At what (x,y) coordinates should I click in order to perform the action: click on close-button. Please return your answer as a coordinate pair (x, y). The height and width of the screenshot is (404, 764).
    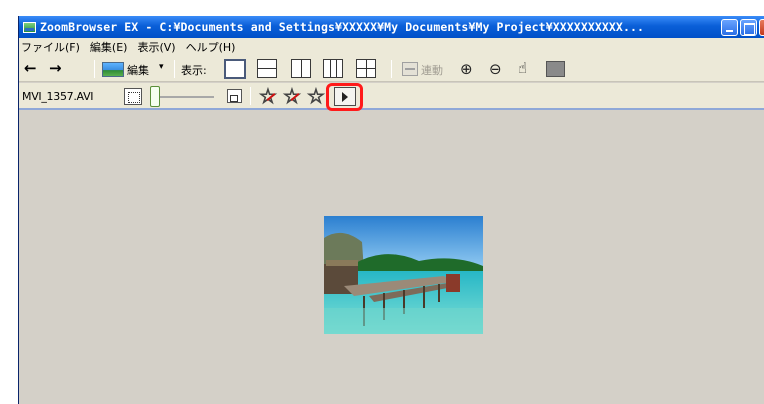
    Looking at the image, I should click on (761, 27).